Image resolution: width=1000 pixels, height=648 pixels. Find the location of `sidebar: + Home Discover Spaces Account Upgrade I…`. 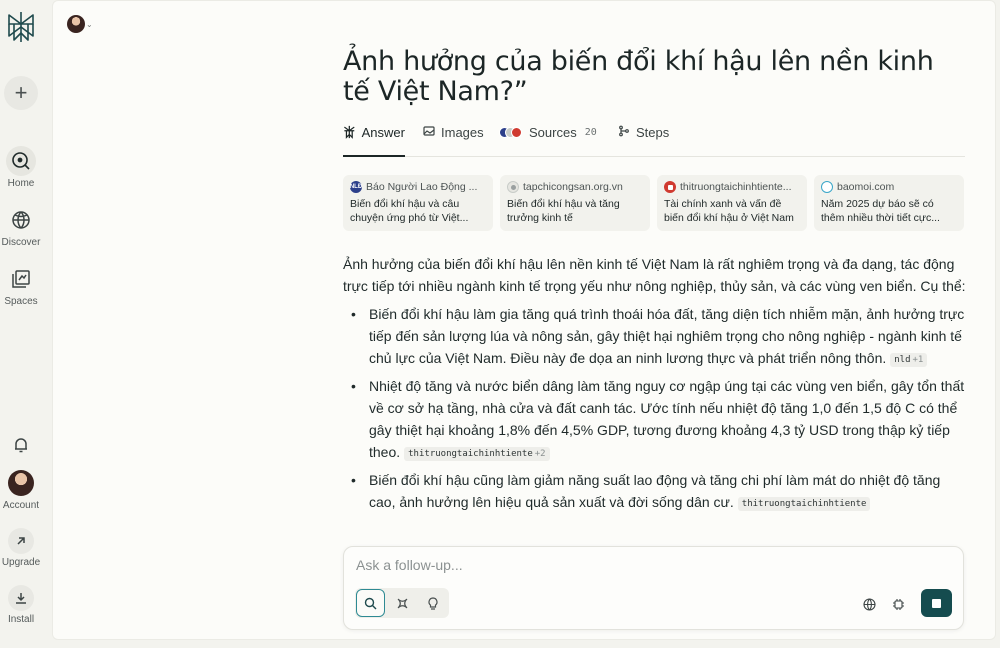

sidebar: + Home Discover Spaces Account Upgrade I… is located at coordinates (25, 324).